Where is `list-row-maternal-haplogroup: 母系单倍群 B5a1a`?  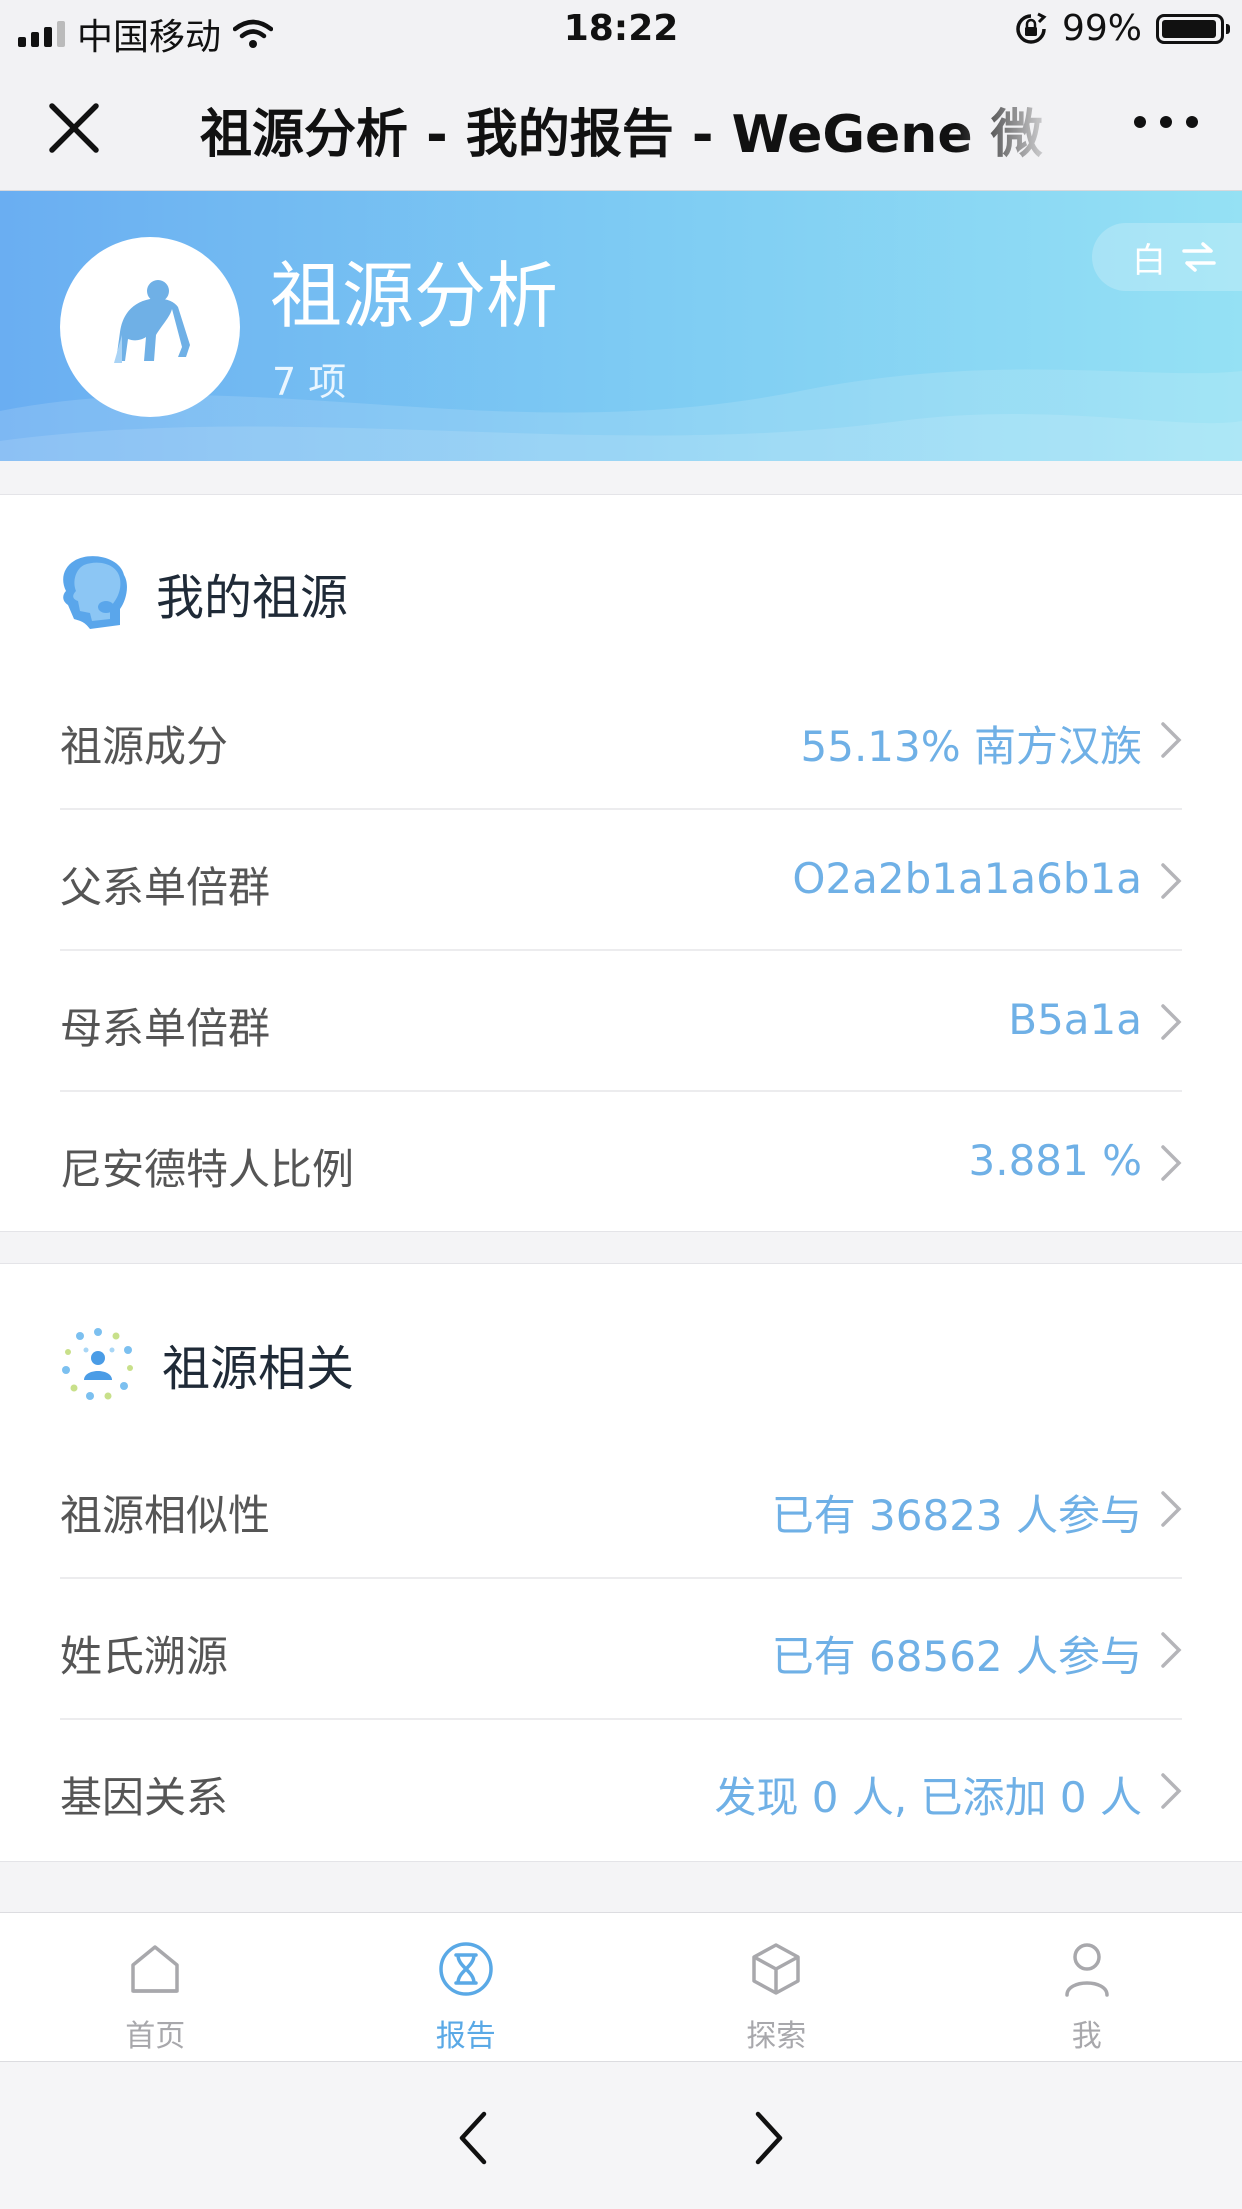 list-row-maternal-haplogroup: 母系单倍群 B5a1a is located at coordinates (621, 1021).